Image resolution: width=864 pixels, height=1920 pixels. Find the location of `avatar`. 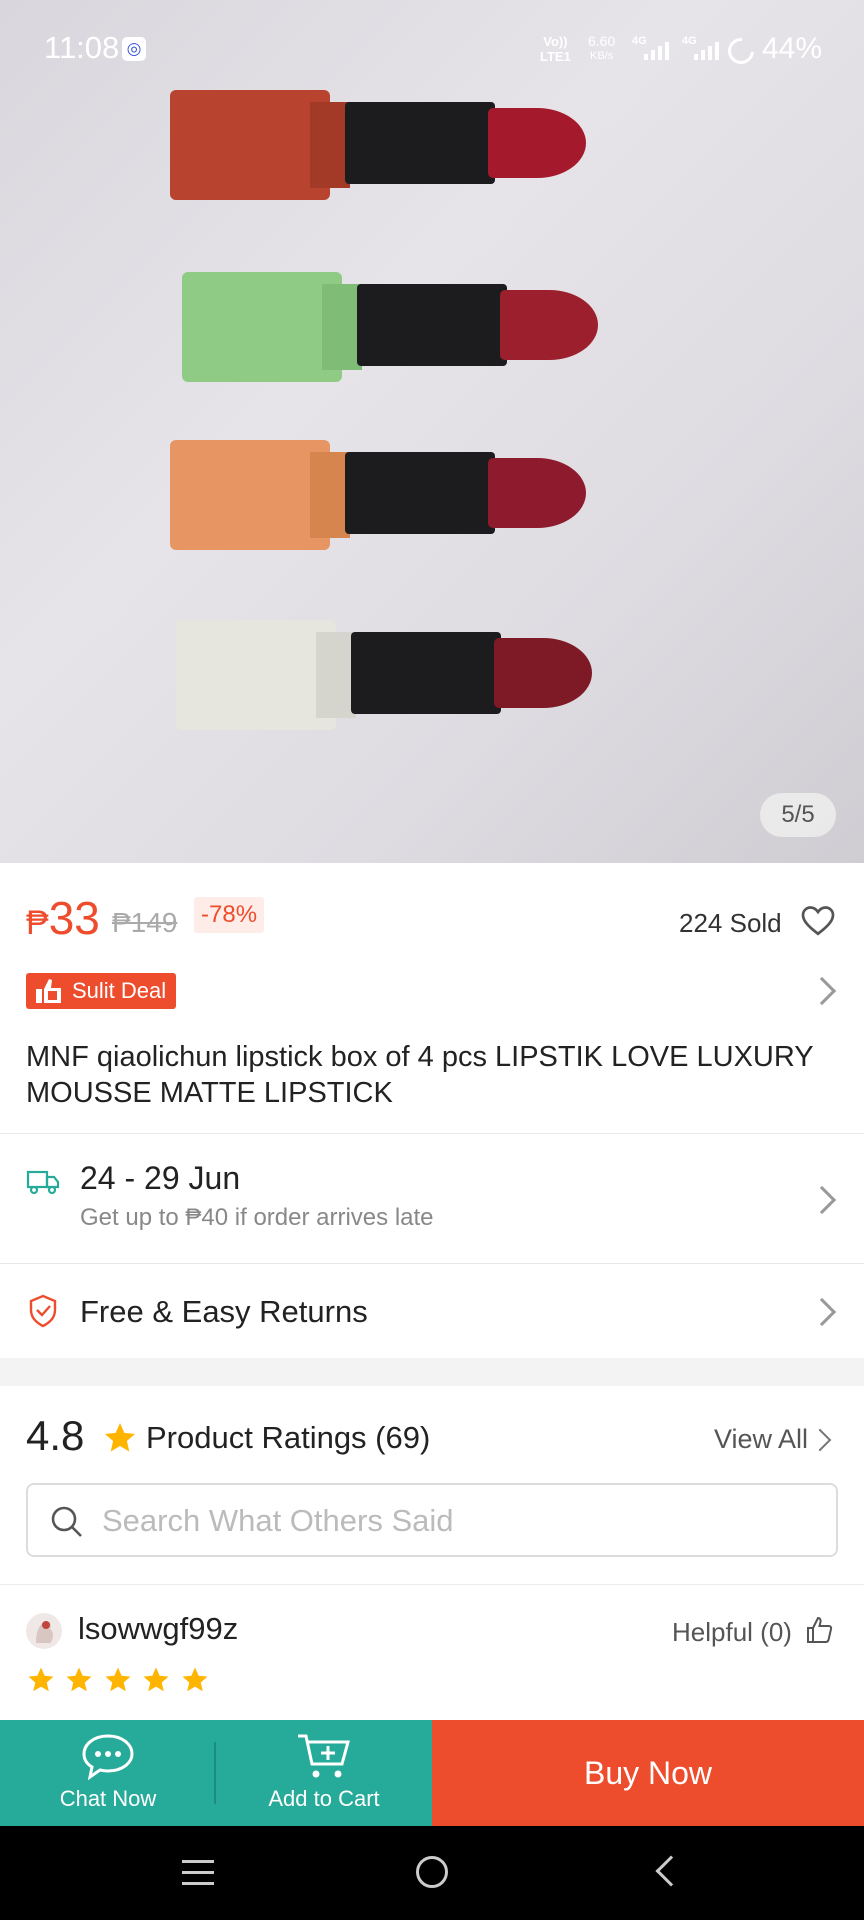

avatar is located at coordinates (44, 1631).